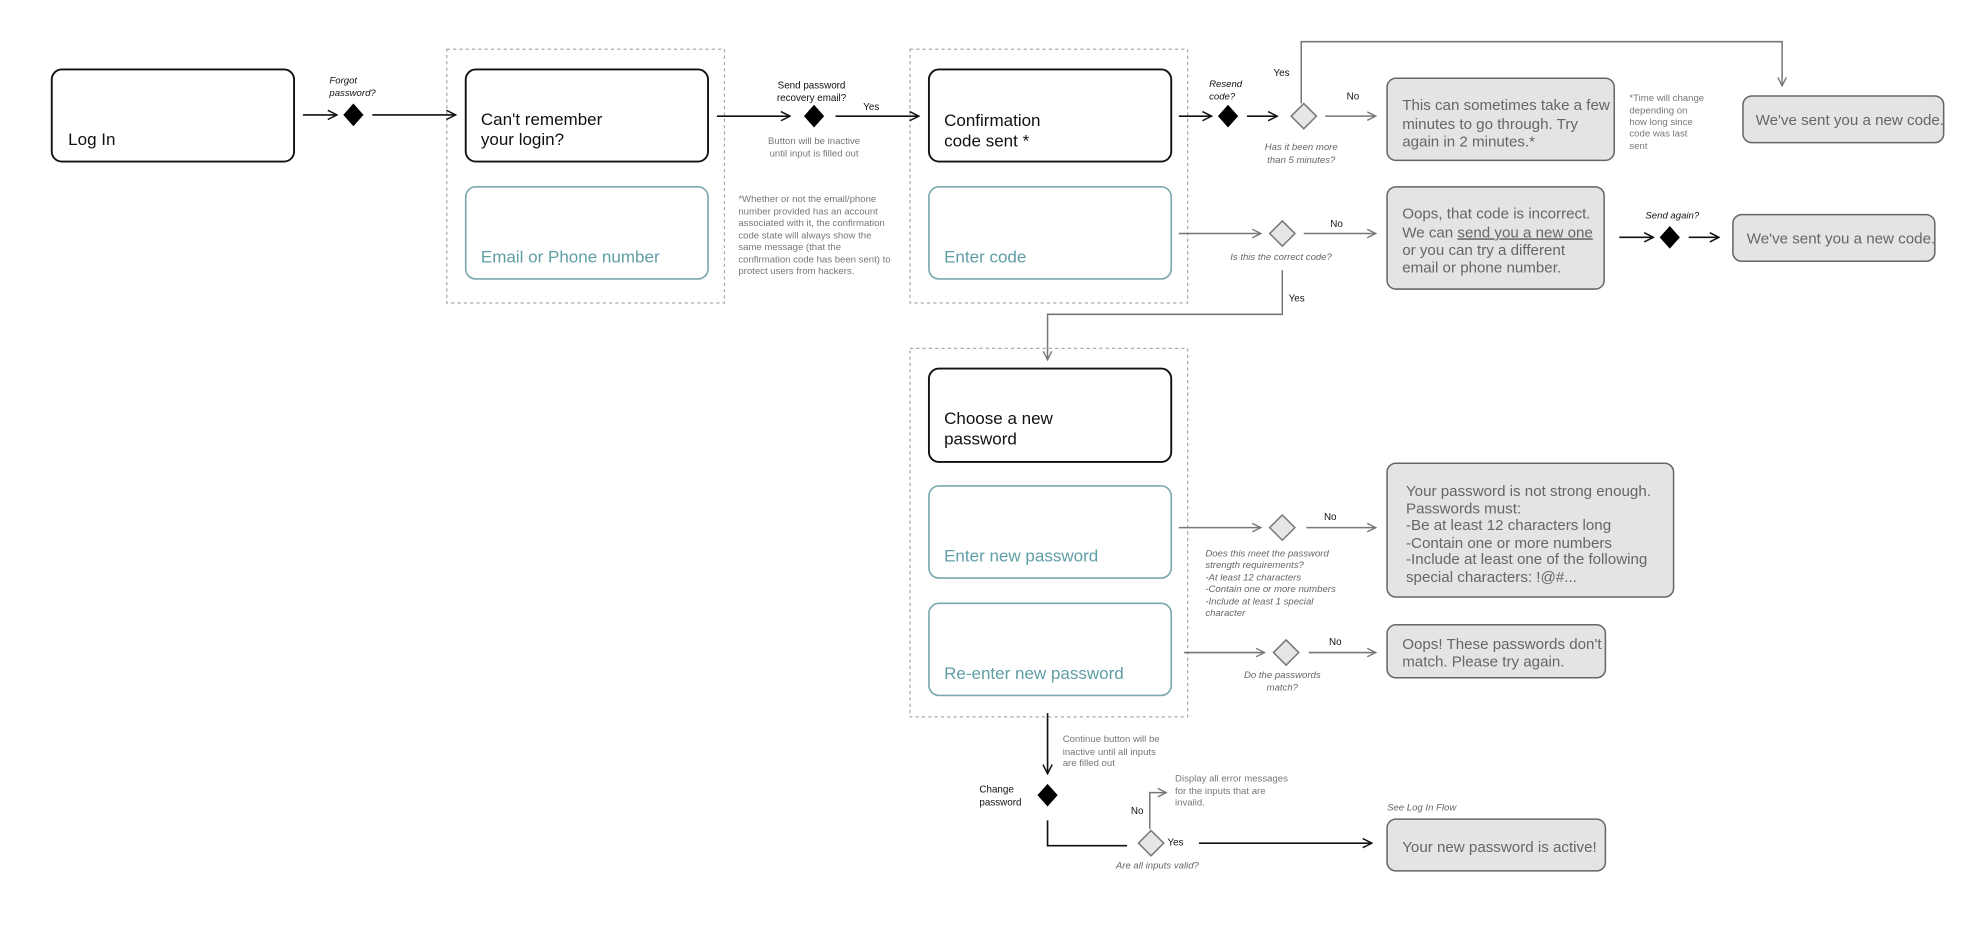  I want to click on time-question: Has it been more, so click(1301, 147).